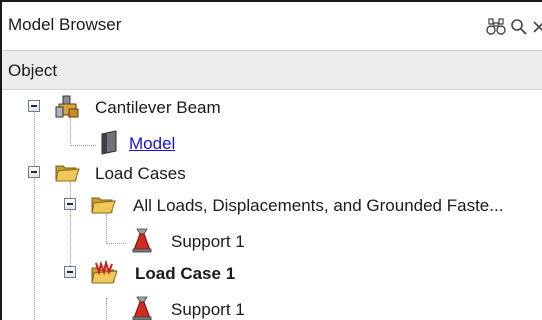  Describe the element at coordinates (152, 144) in the screenshot. I see `tree-item-label: Model` at that location.